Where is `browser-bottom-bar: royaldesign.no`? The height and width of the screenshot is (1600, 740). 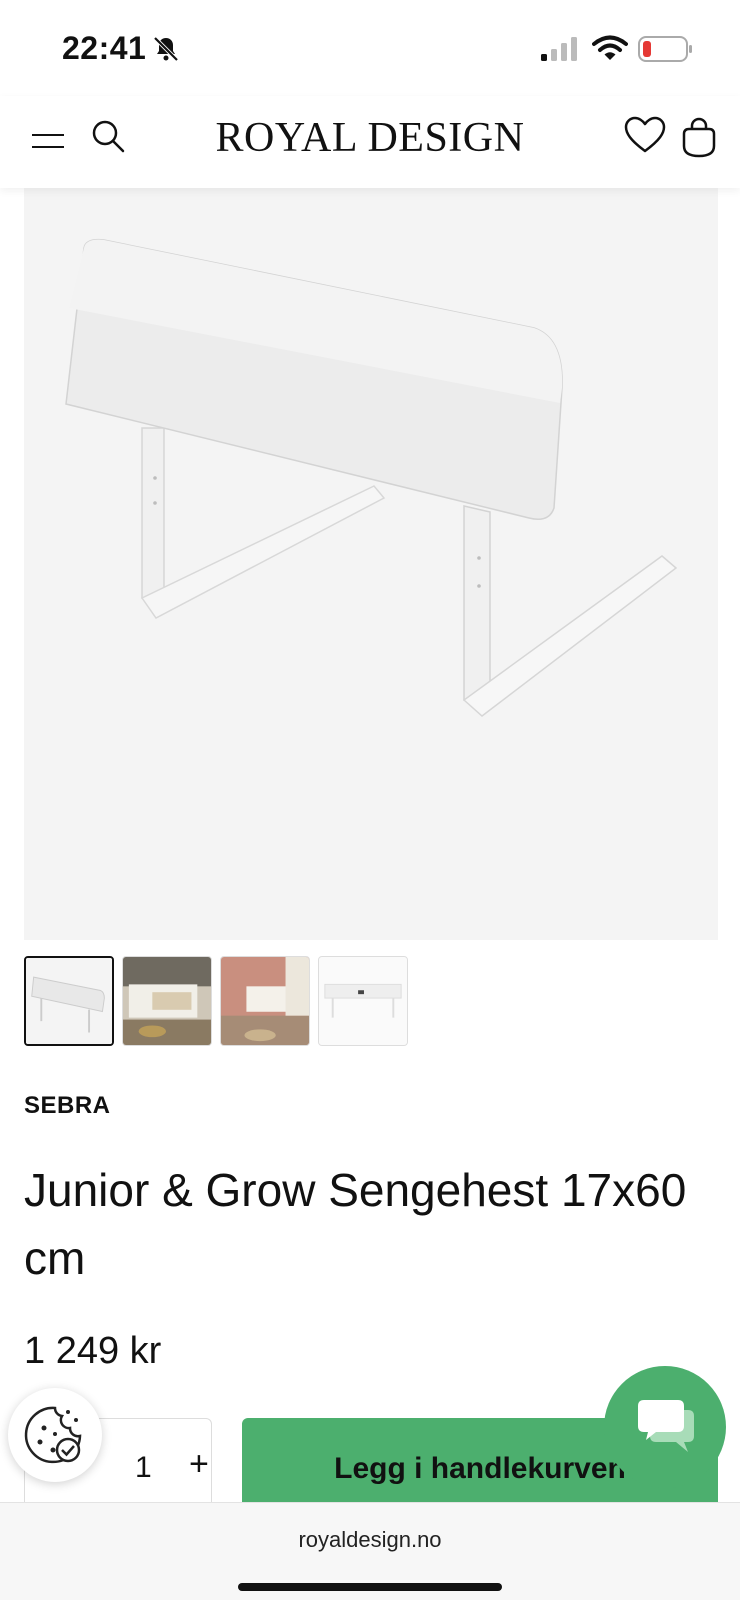
browser-bottom-bar: royaldesign.no is located at coordinates (370, 1551).